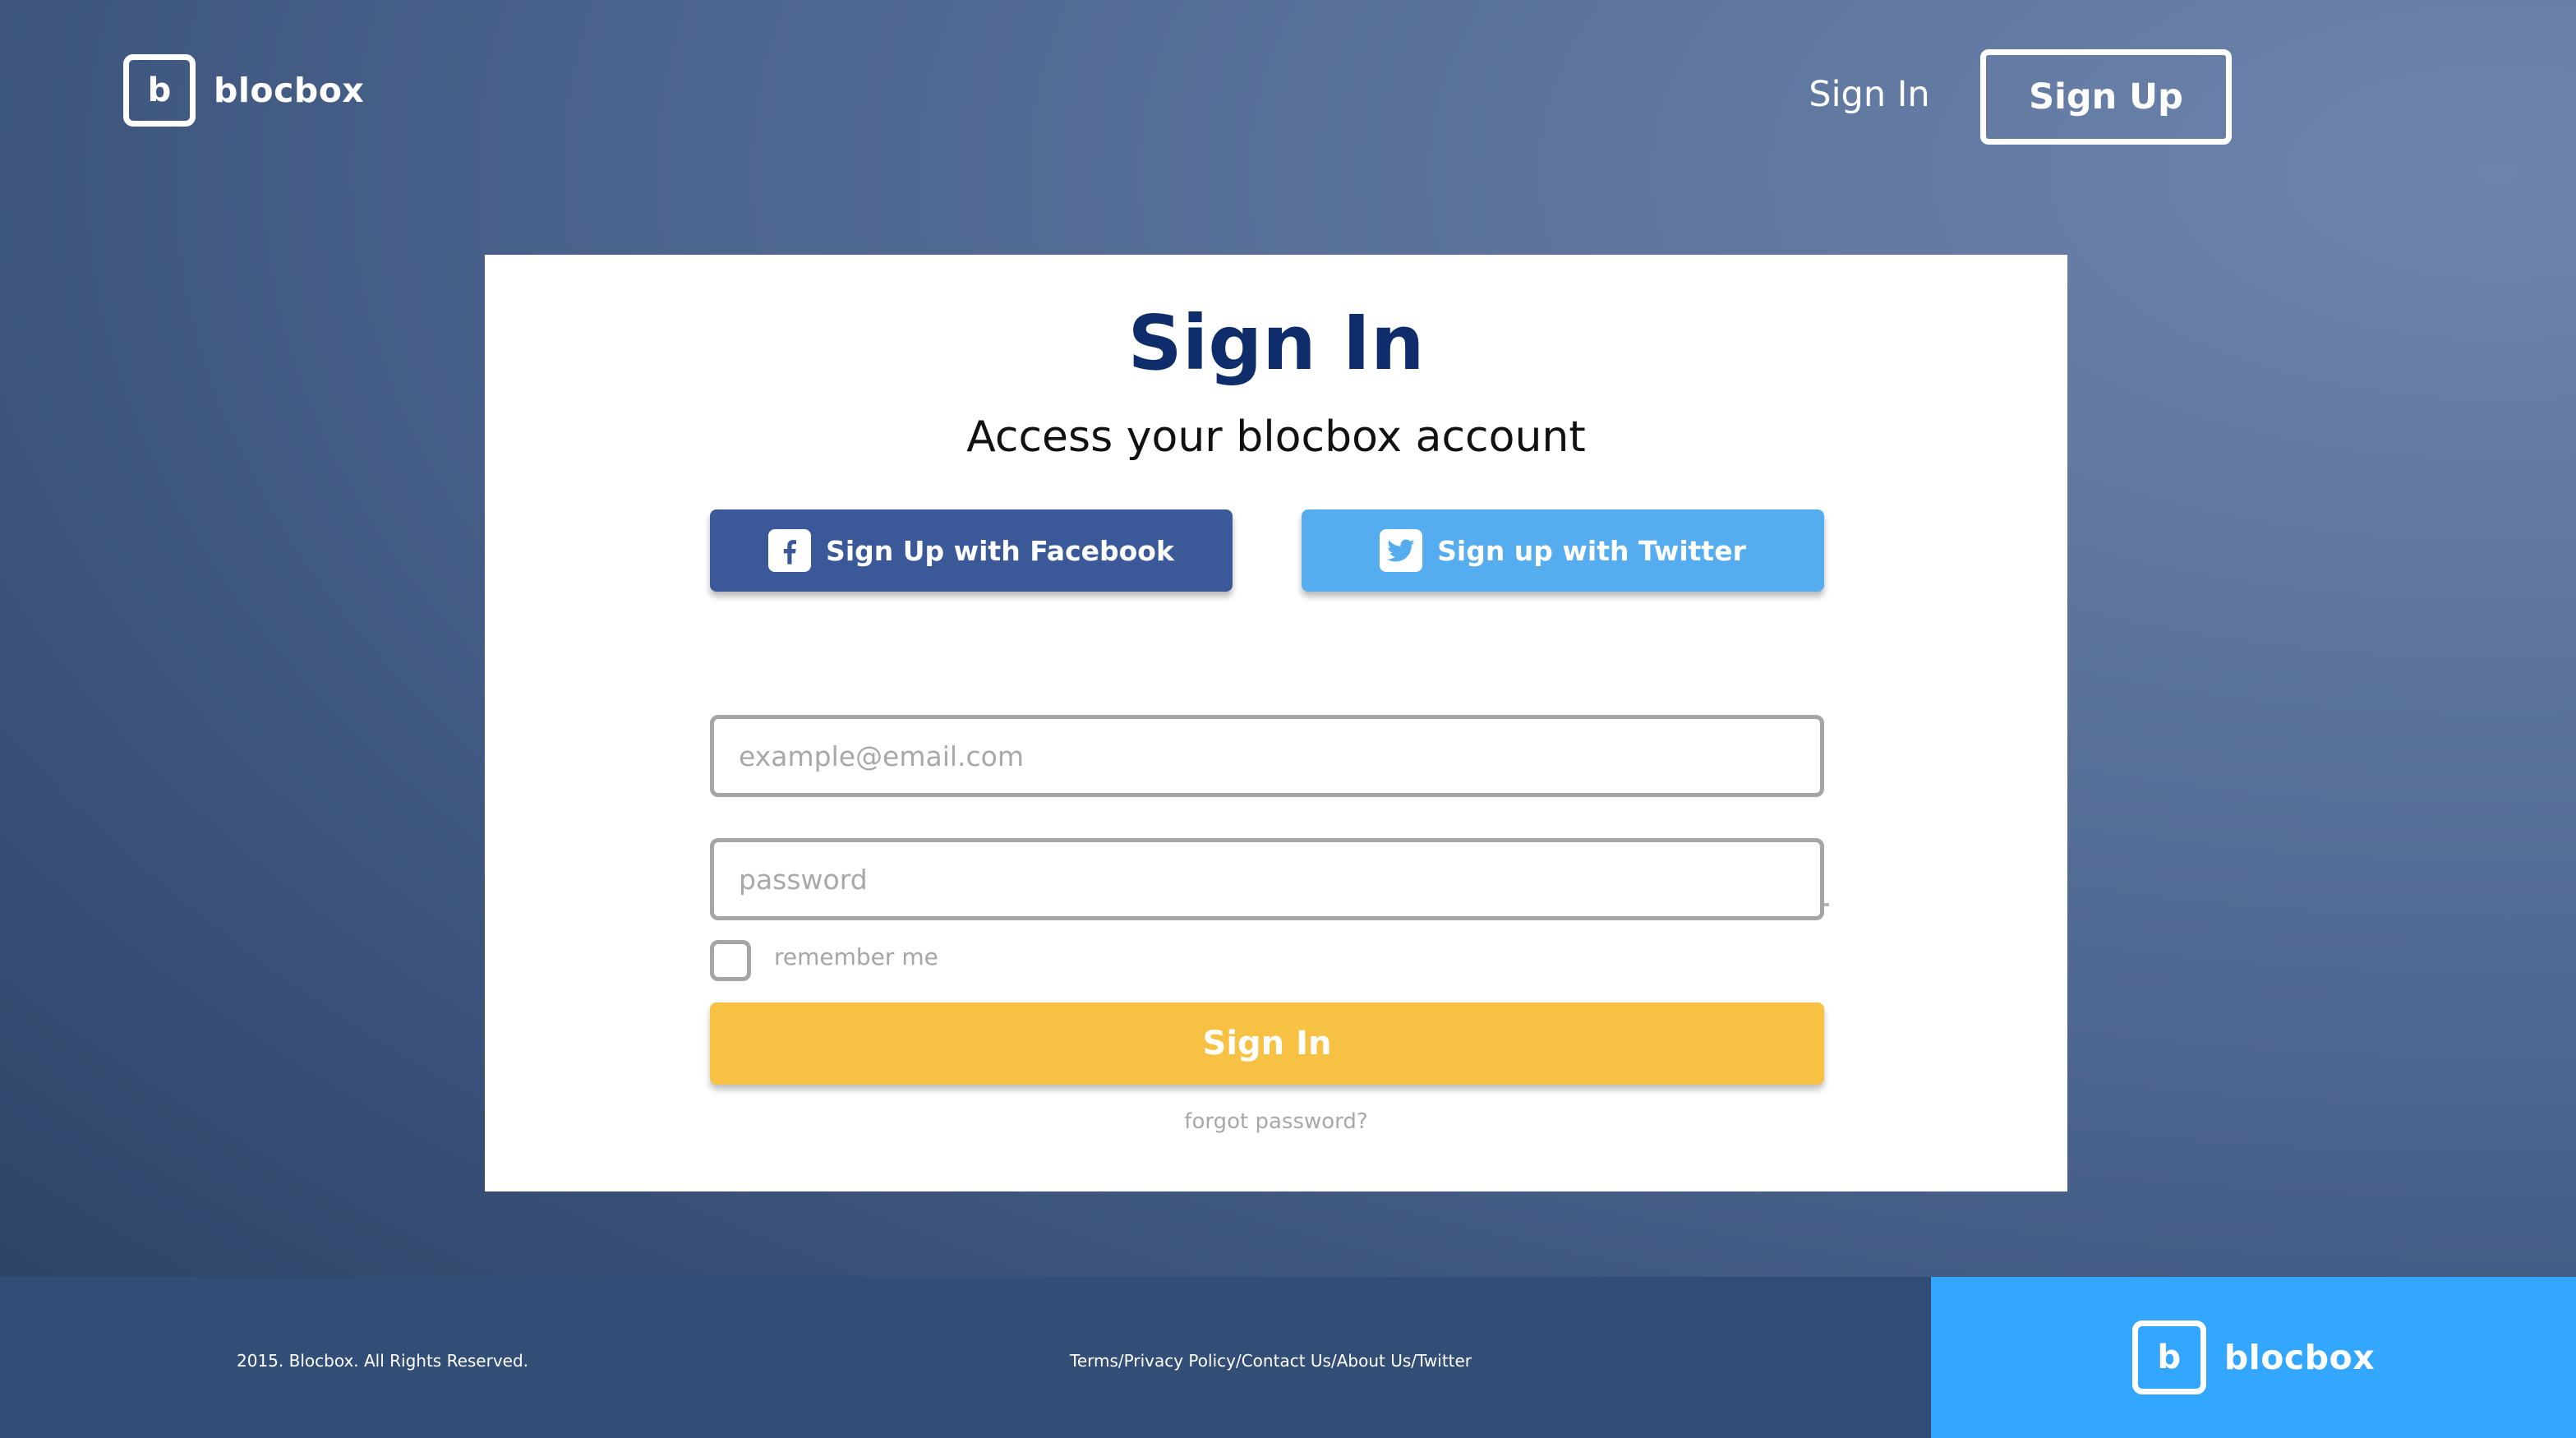 The width and height of the screenshot is (2576, 1438). Describe the element at coordinates (1401, 550) in the screenshot. I see `twitter-icon` at that location.